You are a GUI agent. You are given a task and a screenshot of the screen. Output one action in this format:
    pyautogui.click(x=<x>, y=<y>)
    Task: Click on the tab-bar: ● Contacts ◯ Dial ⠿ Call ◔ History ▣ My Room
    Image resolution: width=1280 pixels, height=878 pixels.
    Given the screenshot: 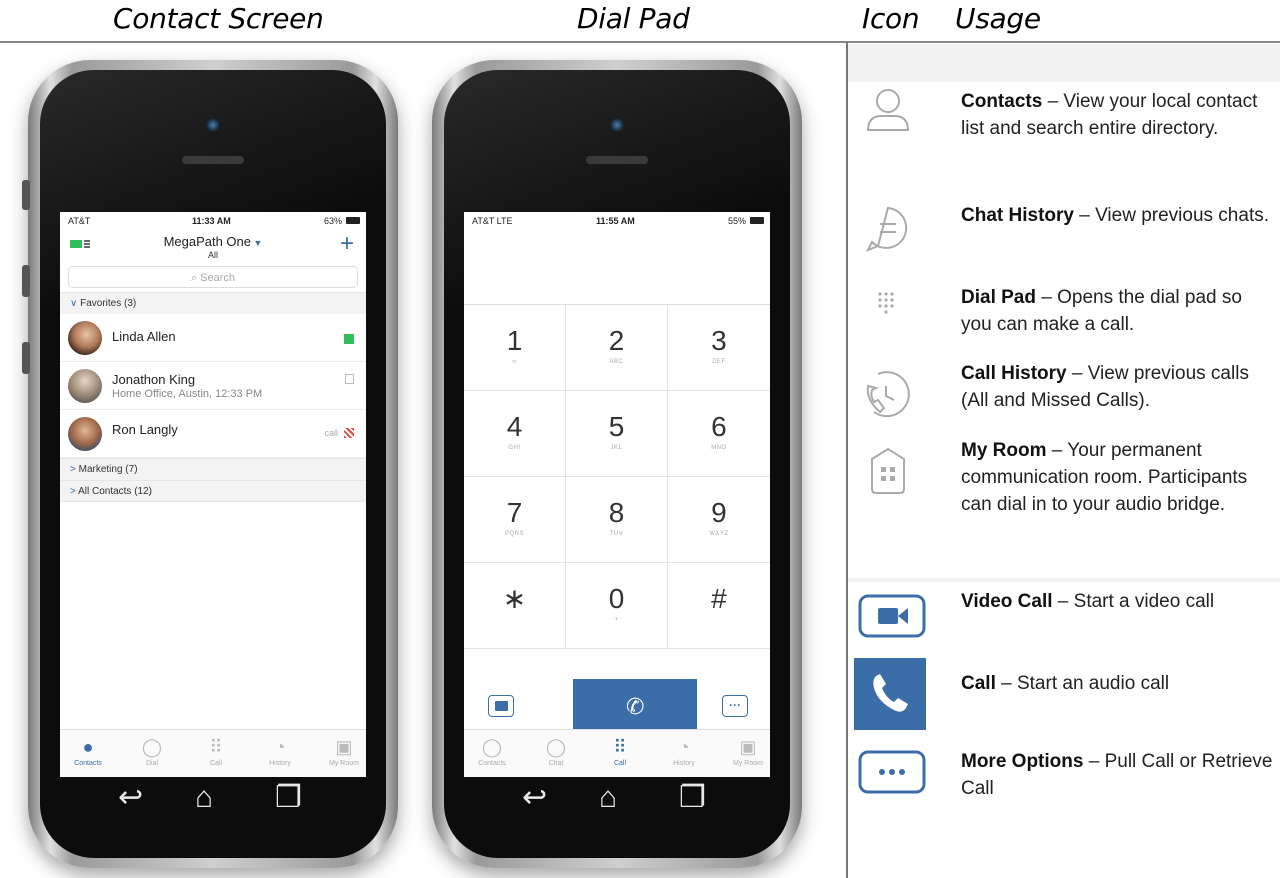 What is the action you would take?
    pyautogui.click(x=213, y=753)
    